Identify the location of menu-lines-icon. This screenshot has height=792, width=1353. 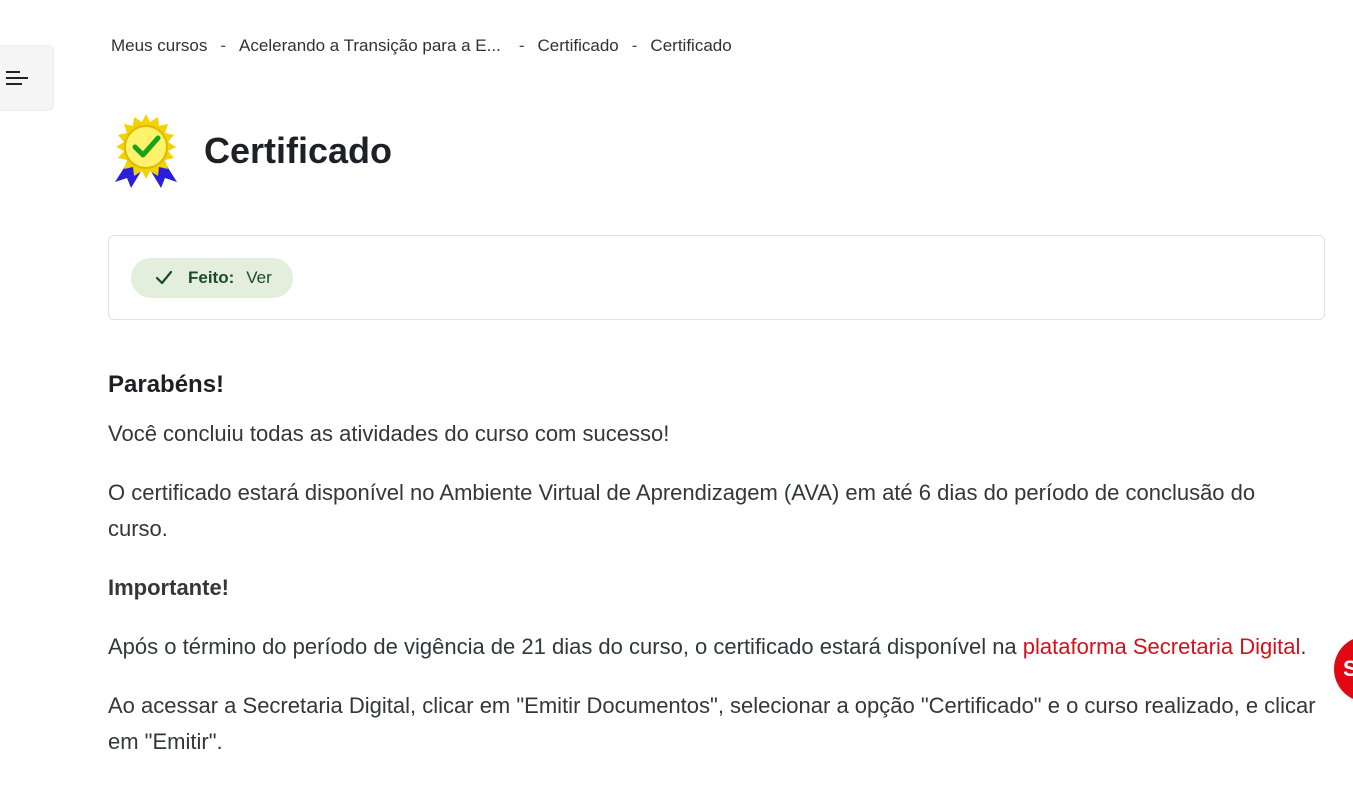
(16, 78).